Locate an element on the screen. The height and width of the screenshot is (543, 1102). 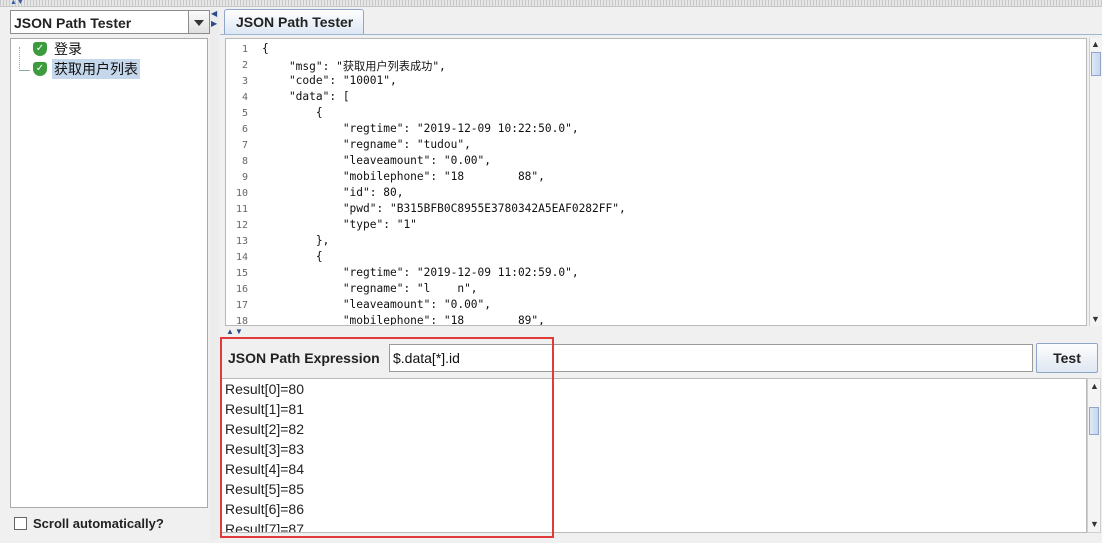
test-button: Test is located at coordinates (1067, 358).